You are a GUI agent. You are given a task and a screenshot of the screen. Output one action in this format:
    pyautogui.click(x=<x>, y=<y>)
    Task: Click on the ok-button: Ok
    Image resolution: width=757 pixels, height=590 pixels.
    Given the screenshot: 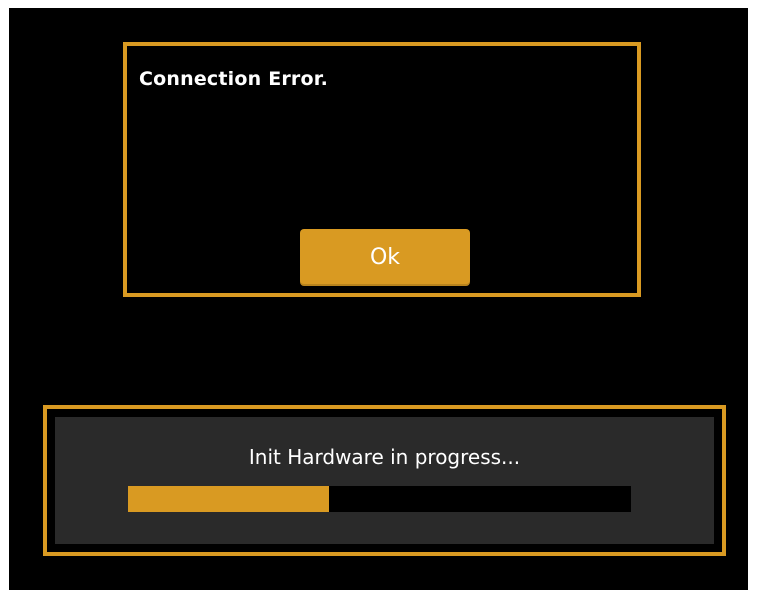 What is the action you would take?
    pyautogui.click(x=385, y=257)
    